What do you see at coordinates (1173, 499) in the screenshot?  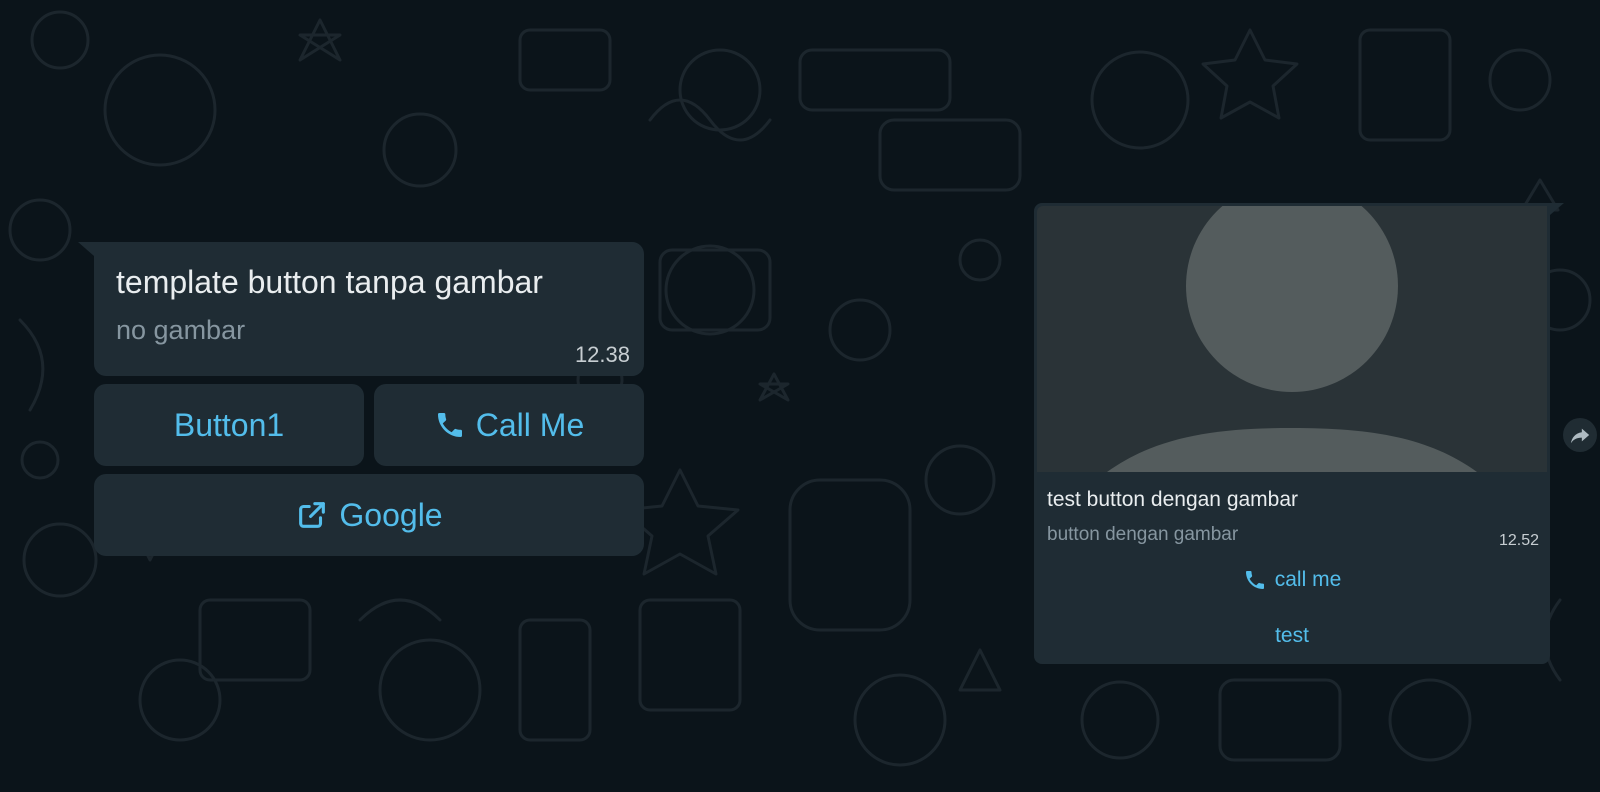 I see `message-title: test button dengan gambar` at bounding box center [1173, 499].